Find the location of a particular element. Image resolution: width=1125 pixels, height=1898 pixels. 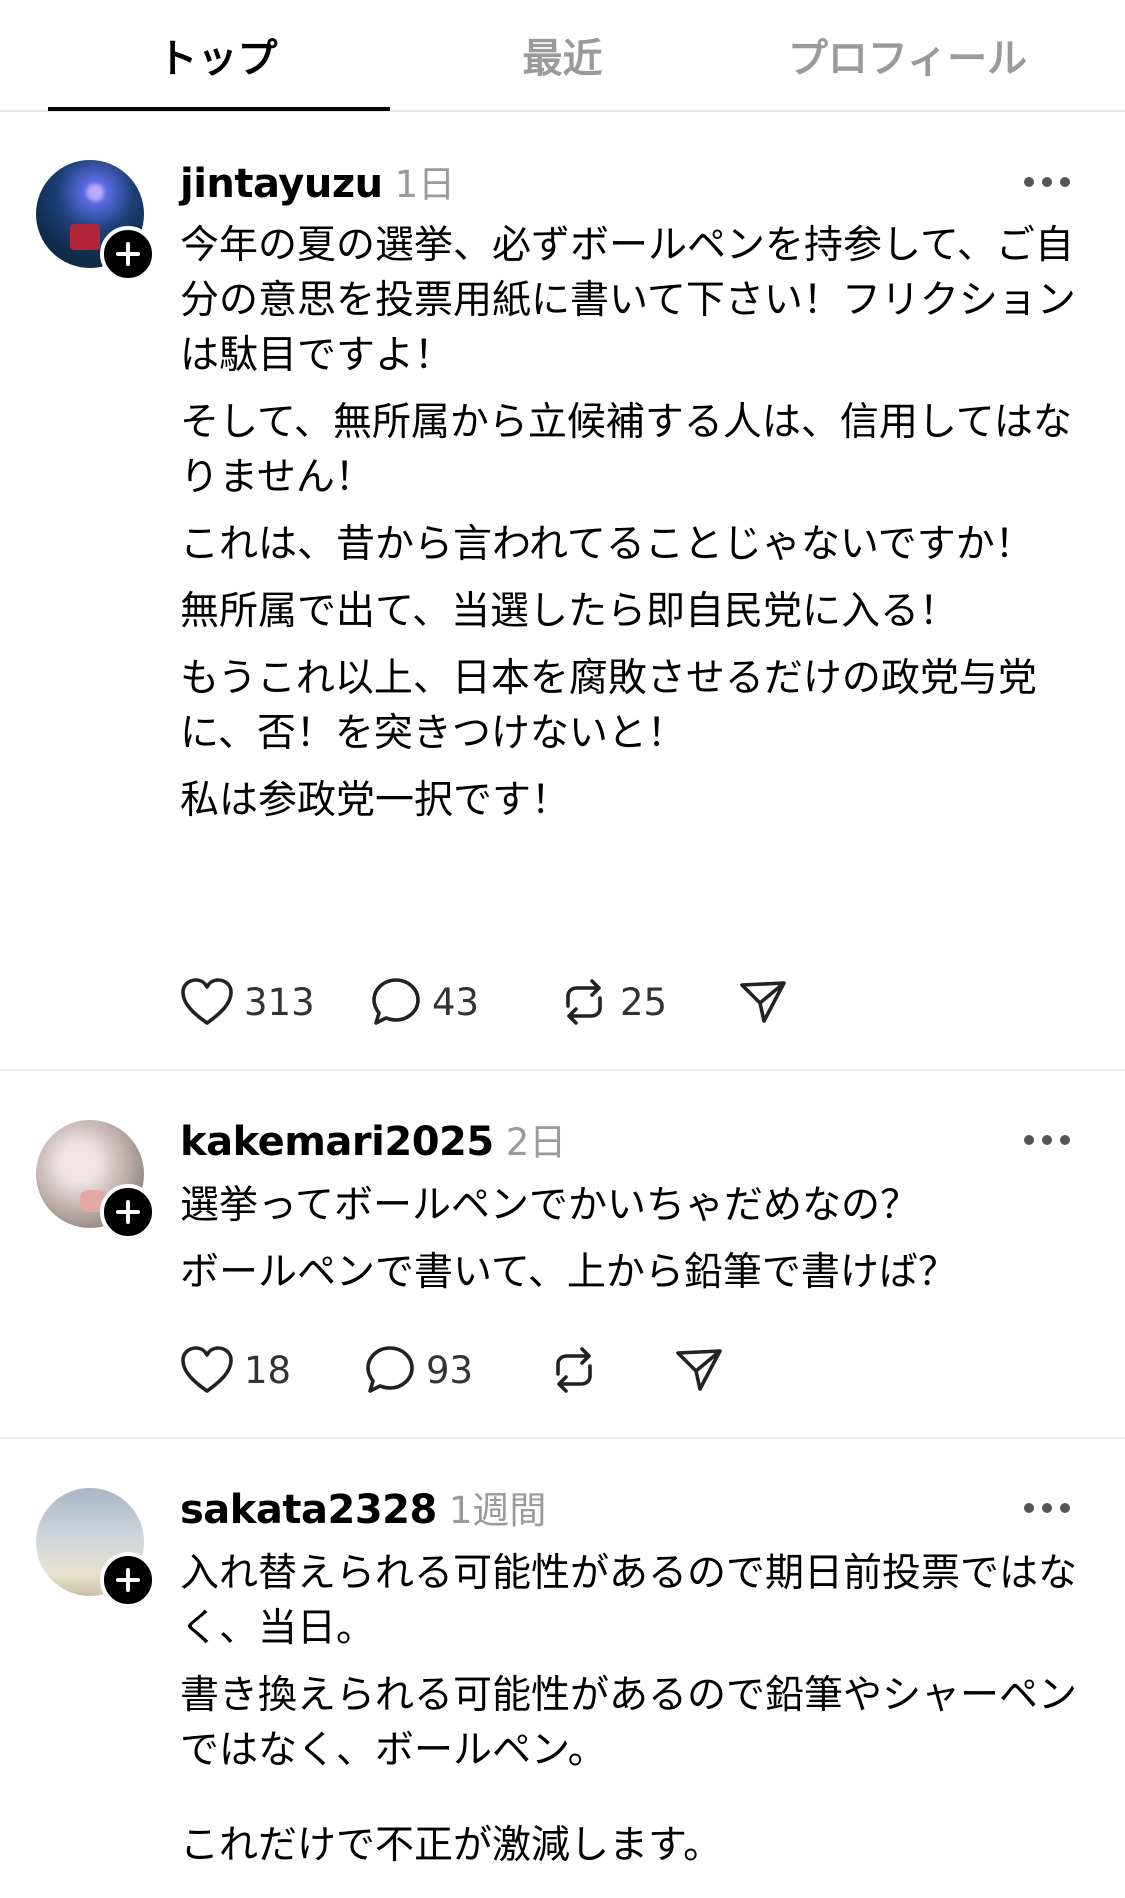

like-count: 18 is located at coordinates (268, 1370).